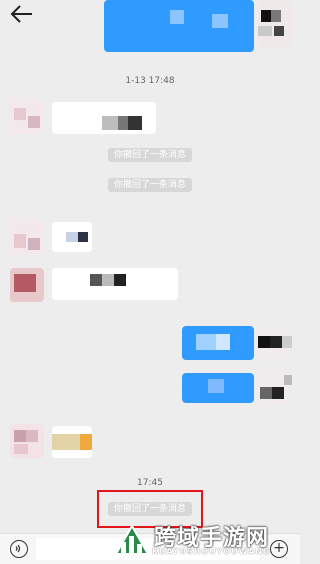  I want to click on timestamp: 17:45, so click(150, 483).